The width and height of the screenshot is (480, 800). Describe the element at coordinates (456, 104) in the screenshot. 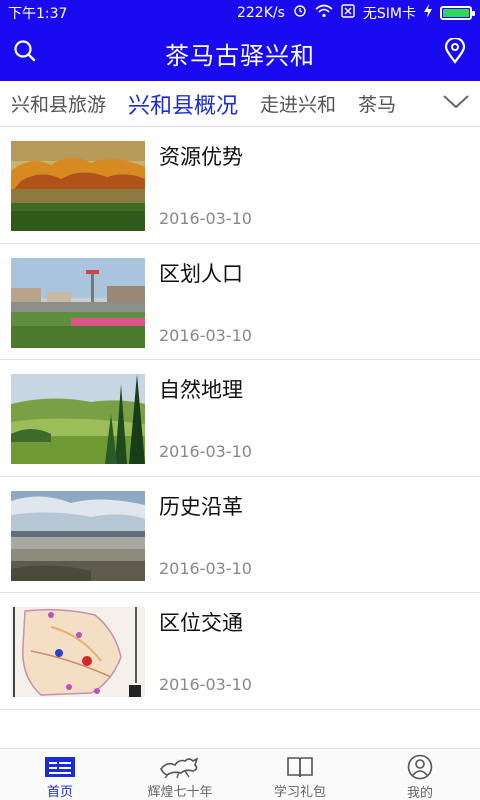

I see `chevron-down-icon` at that location.